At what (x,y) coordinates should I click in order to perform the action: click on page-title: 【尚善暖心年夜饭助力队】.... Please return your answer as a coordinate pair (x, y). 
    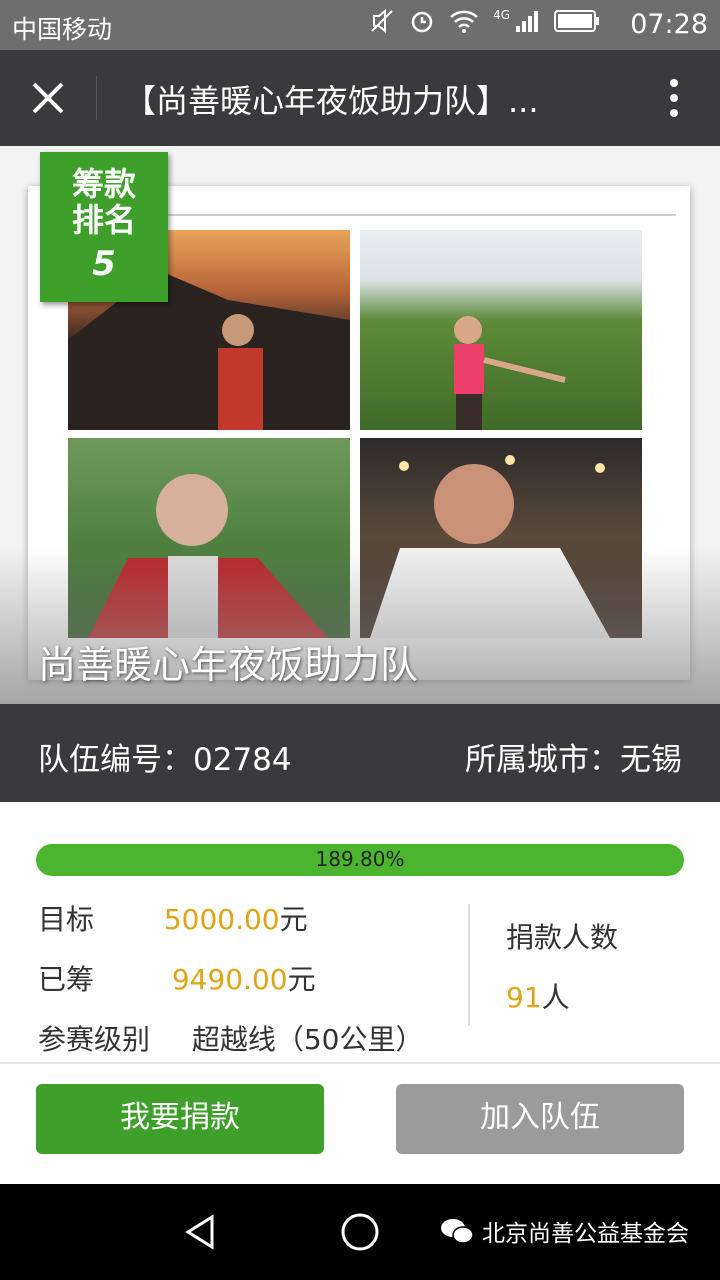
    Looking at the image, I should click on (331, 101).